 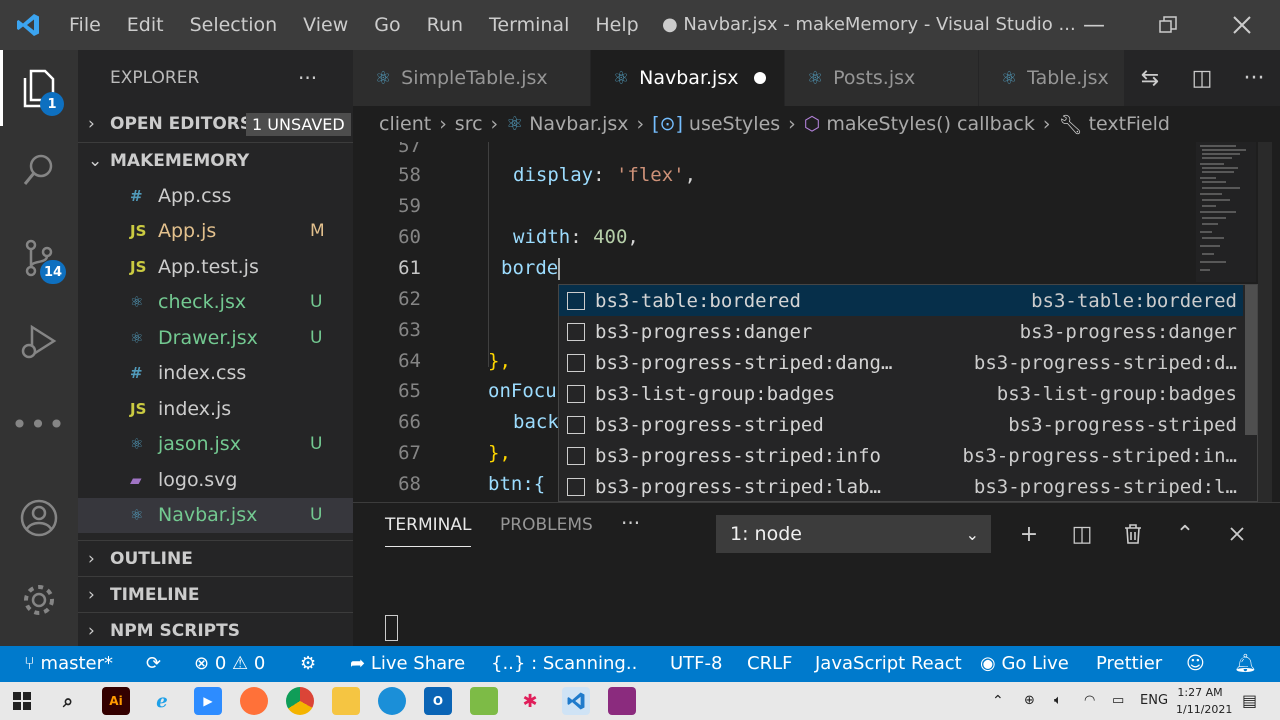 What do you see at coordinates (998, 701) in the screenshot?
I see `tray-chevron-up-icon: ⌃` at bounding box center [998, 701].